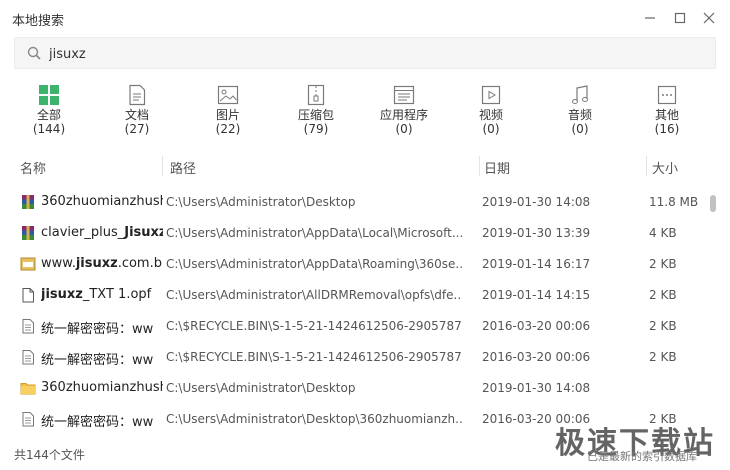  Describe the element at coordinates (101, 263) in the screenshot. I see `file-name: www.jisuxz.com.b` at that location.